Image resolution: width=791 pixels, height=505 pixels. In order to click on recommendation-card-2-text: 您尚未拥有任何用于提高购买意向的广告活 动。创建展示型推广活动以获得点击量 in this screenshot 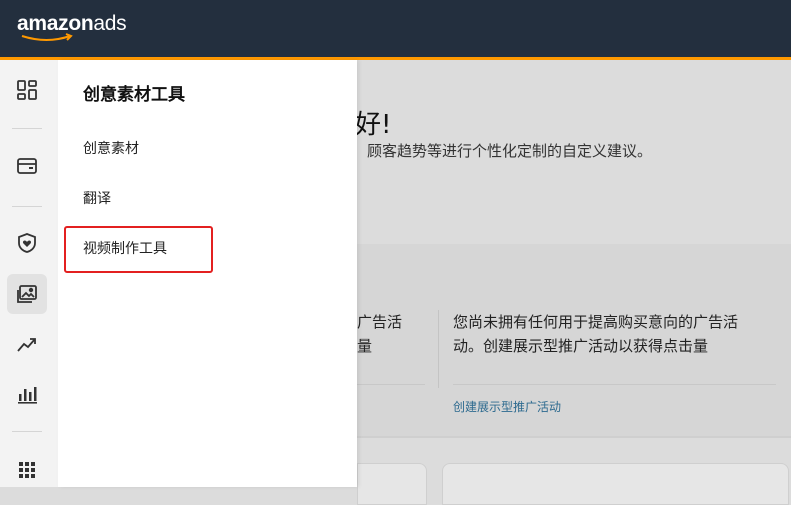, I will do `click(595, 334)`.